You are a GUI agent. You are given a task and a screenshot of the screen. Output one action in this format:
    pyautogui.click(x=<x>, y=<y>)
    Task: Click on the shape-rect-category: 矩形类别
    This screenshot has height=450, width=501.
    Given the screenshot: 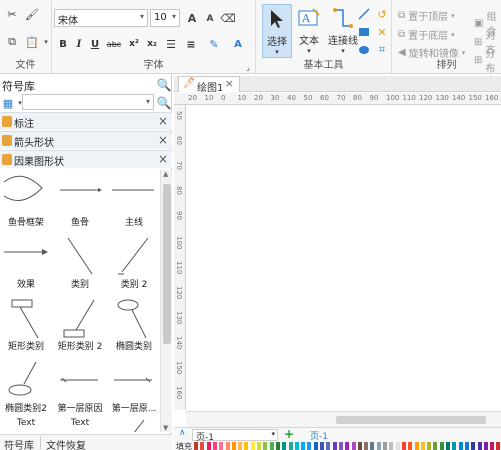 What is the action you would take?
    pyautogui.click(x=26, y=324)
    